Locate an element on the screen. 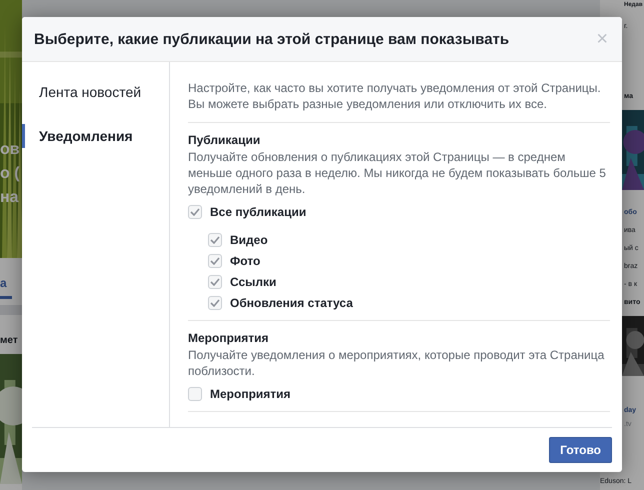  cover-title-text: о ( is located at coordinates (10, 174).